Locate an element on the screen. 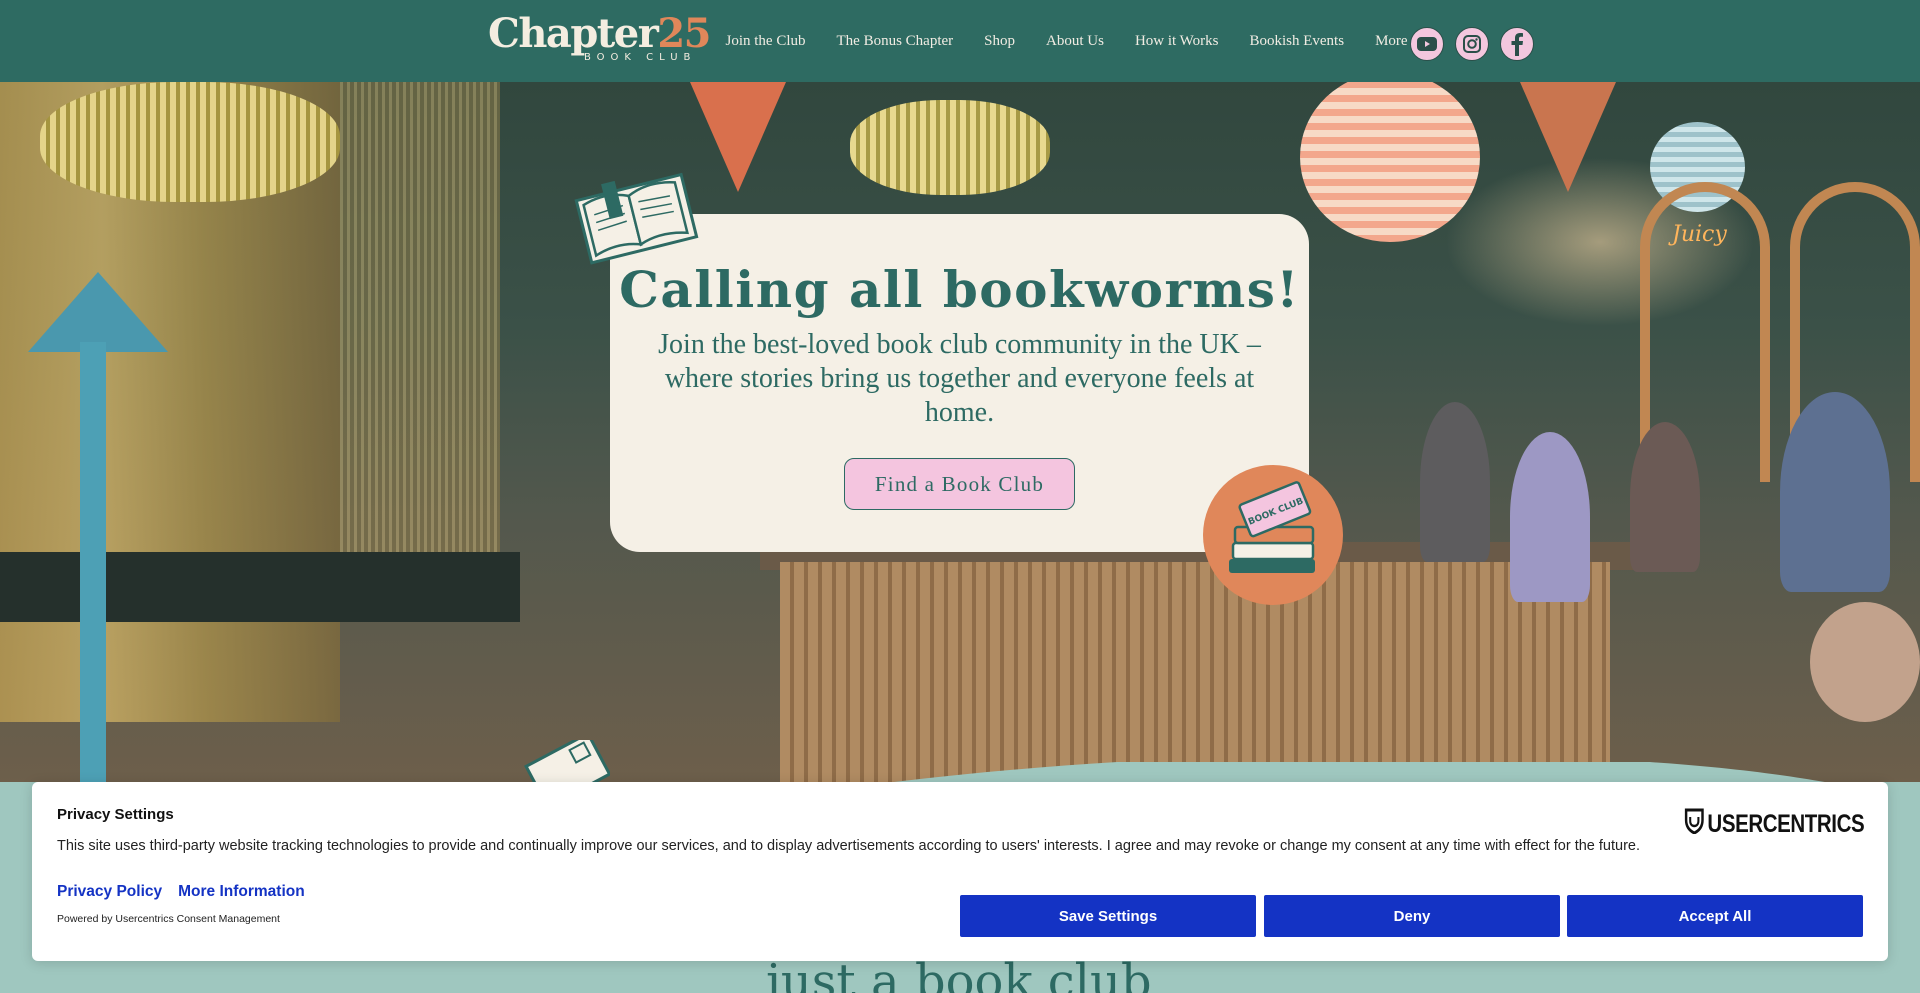  logo-subtitle: BOOK CLUB is located at coordinates (640, 57).